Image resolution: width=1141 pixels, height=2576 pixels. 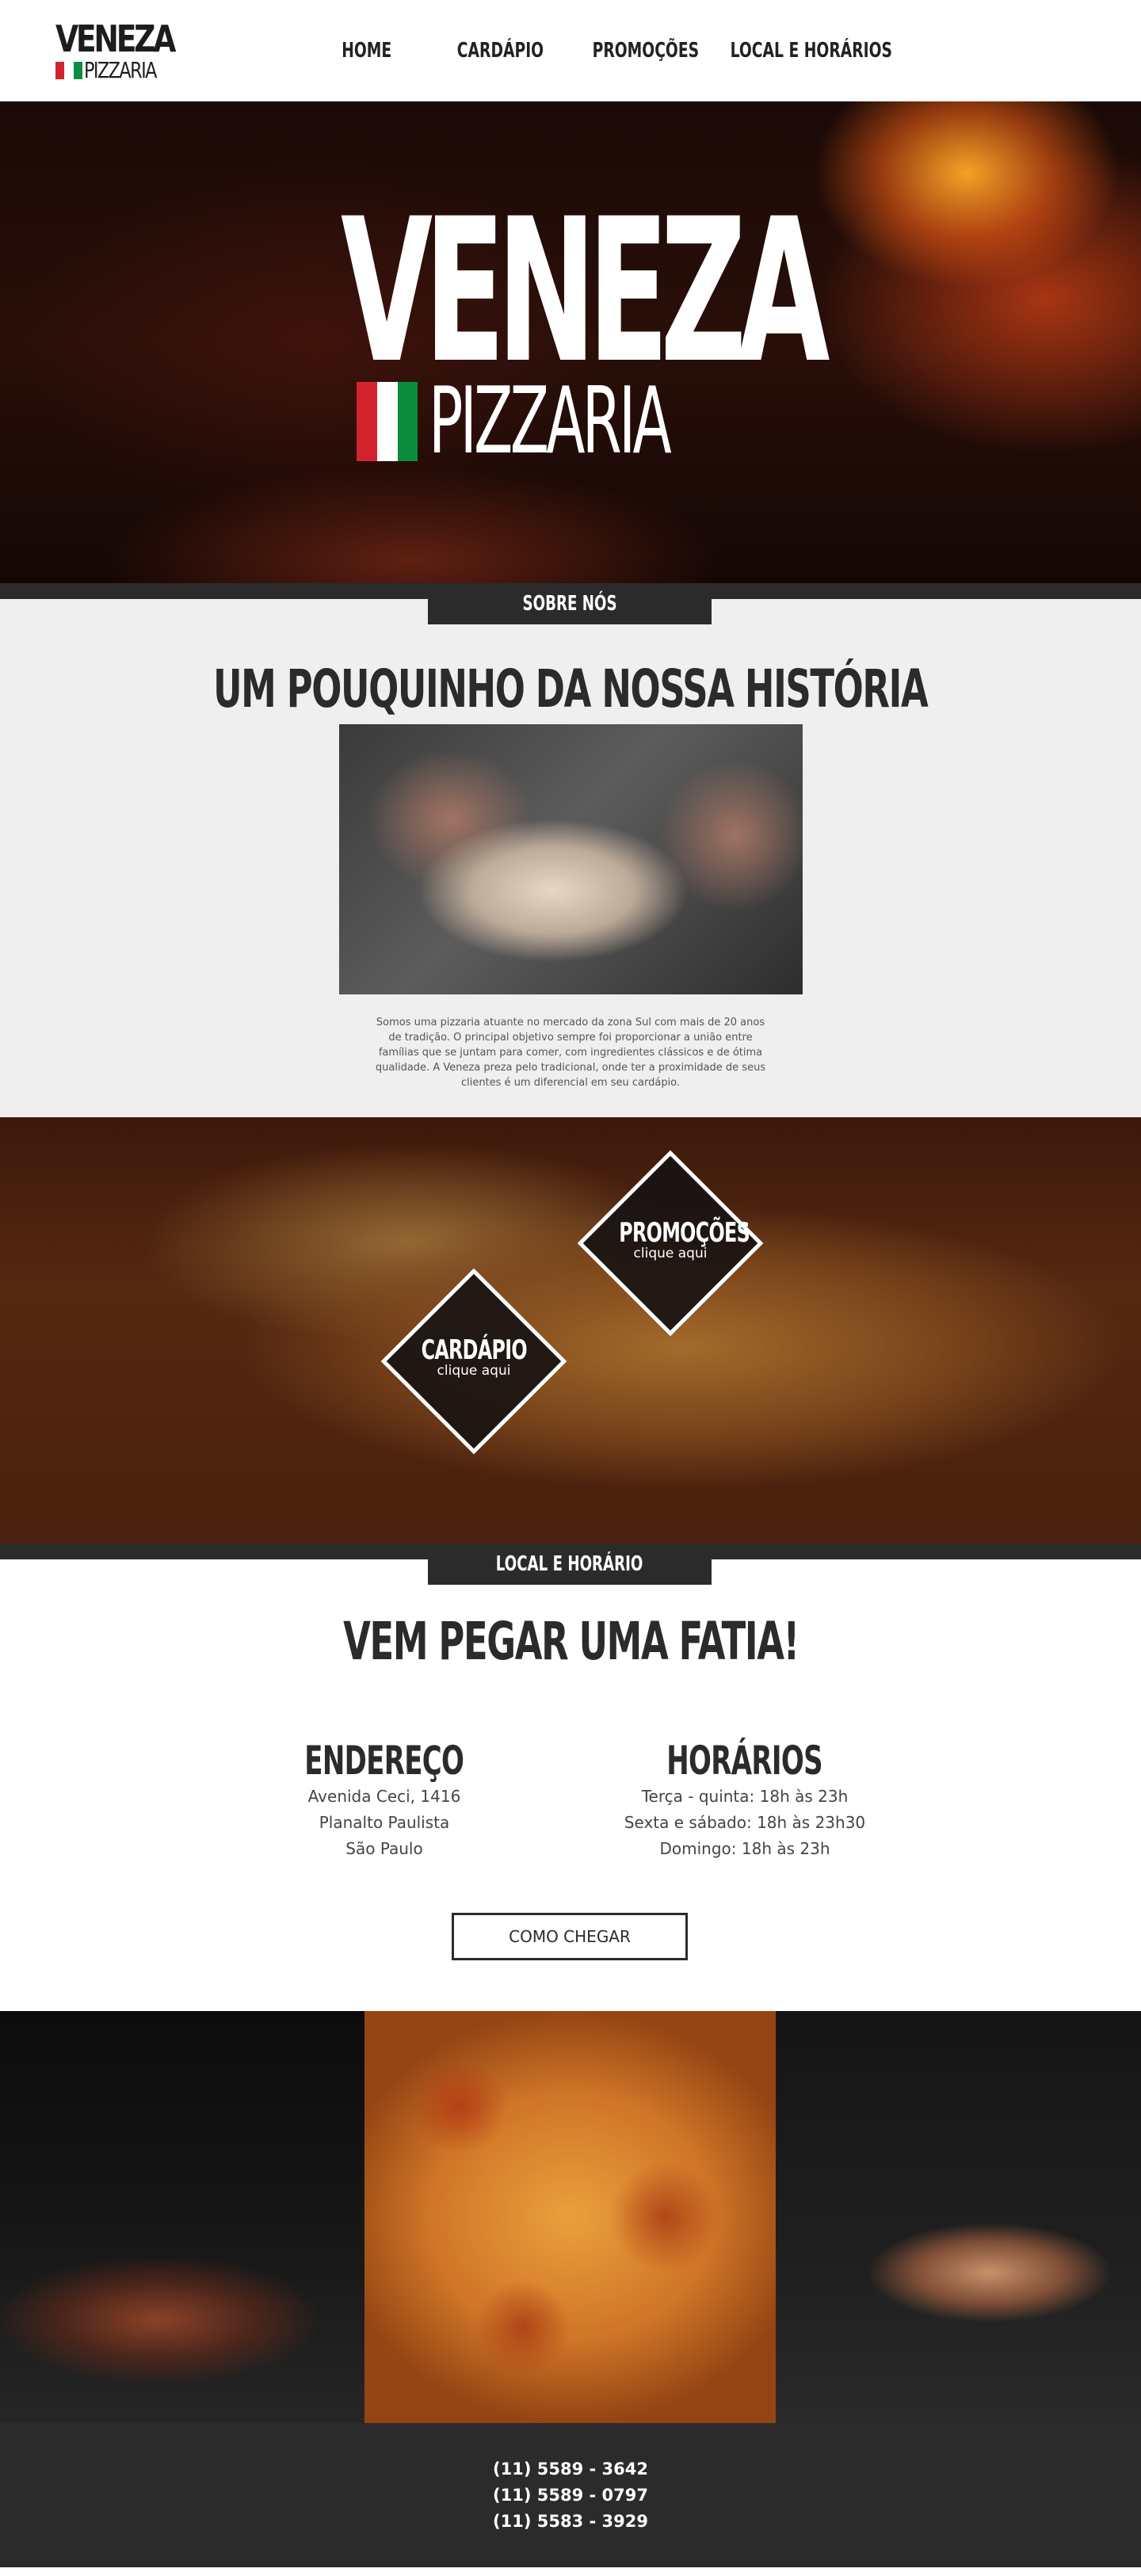 What do you see at coordinates (744, 1848) in the screenshot?
I see `hours-line: Domingo: 18h às 23h` at bounding box center [744, 1848].